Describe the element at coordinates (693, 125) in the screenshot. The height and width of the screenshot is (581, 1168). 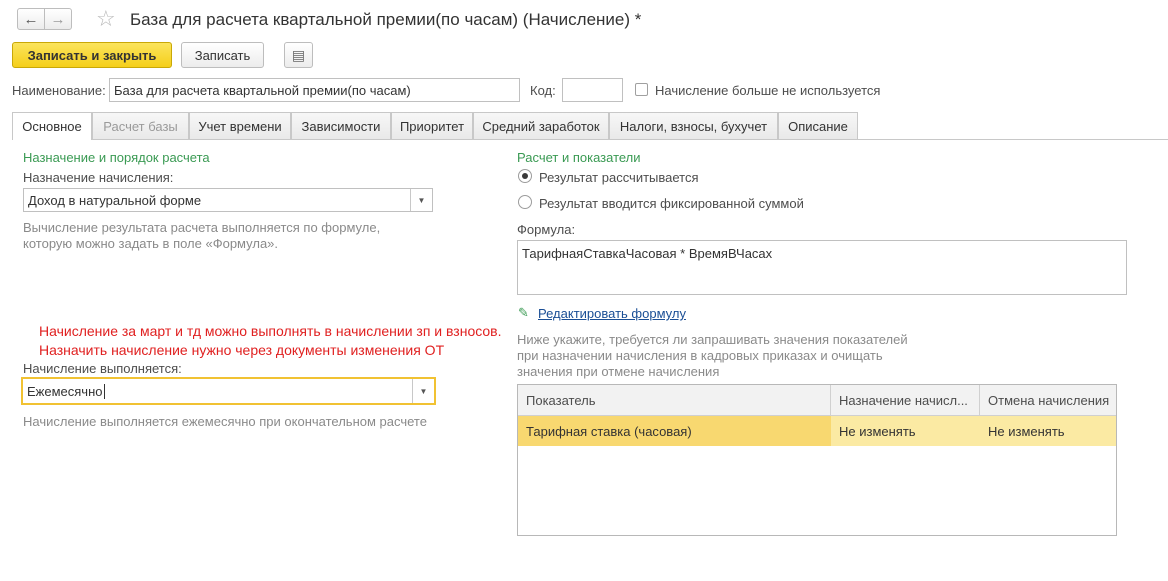
I see `tab-taxes: Налоги, взносы, бухучет` at that location.